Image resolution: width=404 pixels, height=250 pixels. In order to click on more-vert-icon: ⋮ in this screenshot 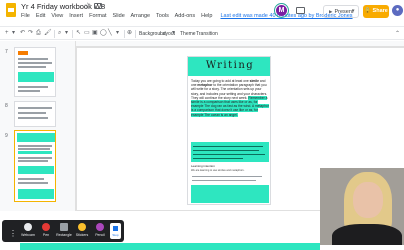, I will do `click(13, 233)`.